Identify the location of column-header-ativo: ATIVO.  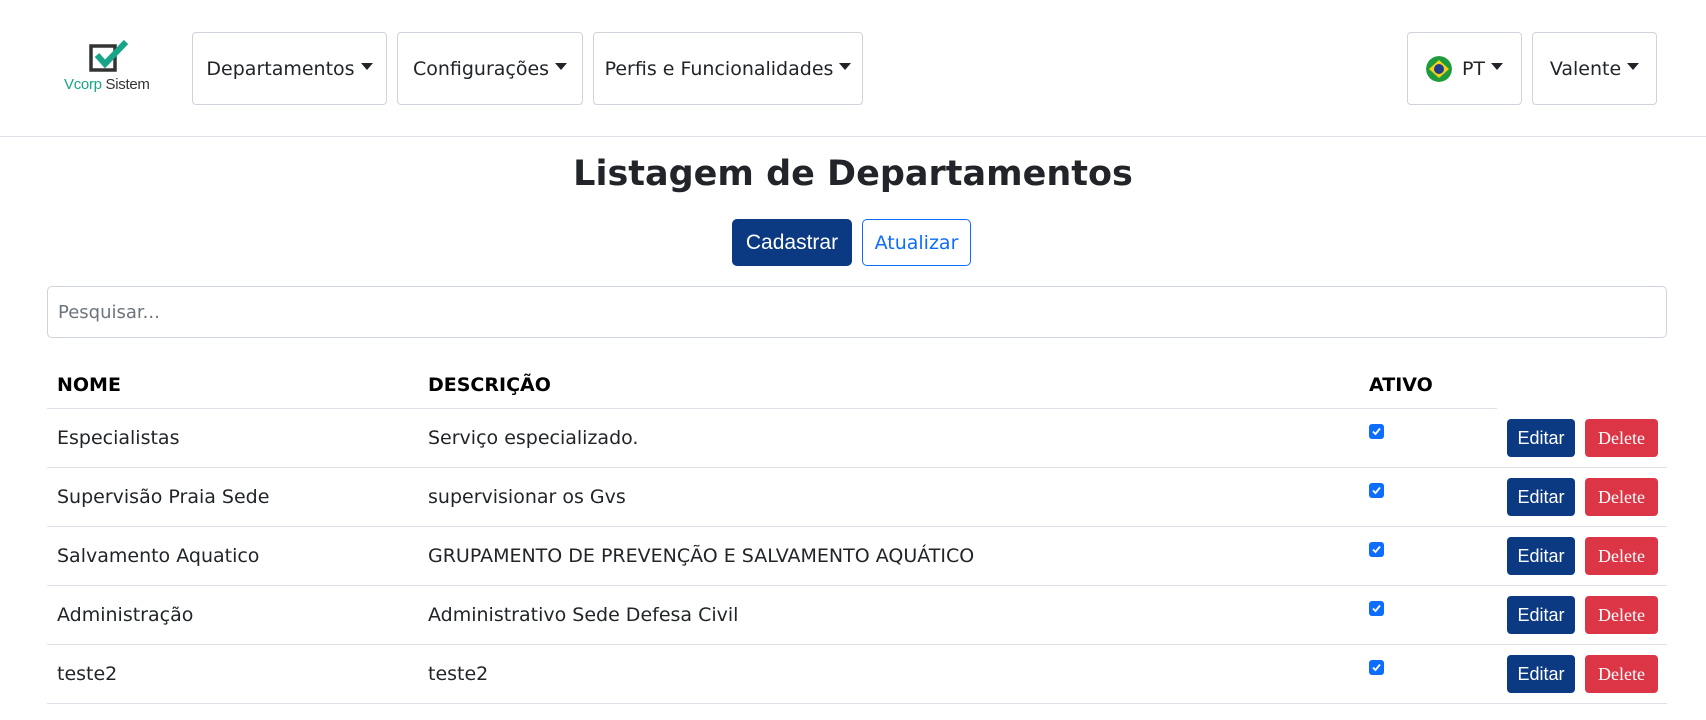
(1401, 385).